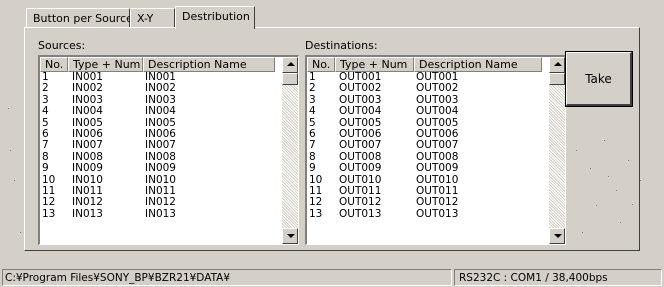  I want to click on list-item: 13 IN013 IN013, so click(157, 214).